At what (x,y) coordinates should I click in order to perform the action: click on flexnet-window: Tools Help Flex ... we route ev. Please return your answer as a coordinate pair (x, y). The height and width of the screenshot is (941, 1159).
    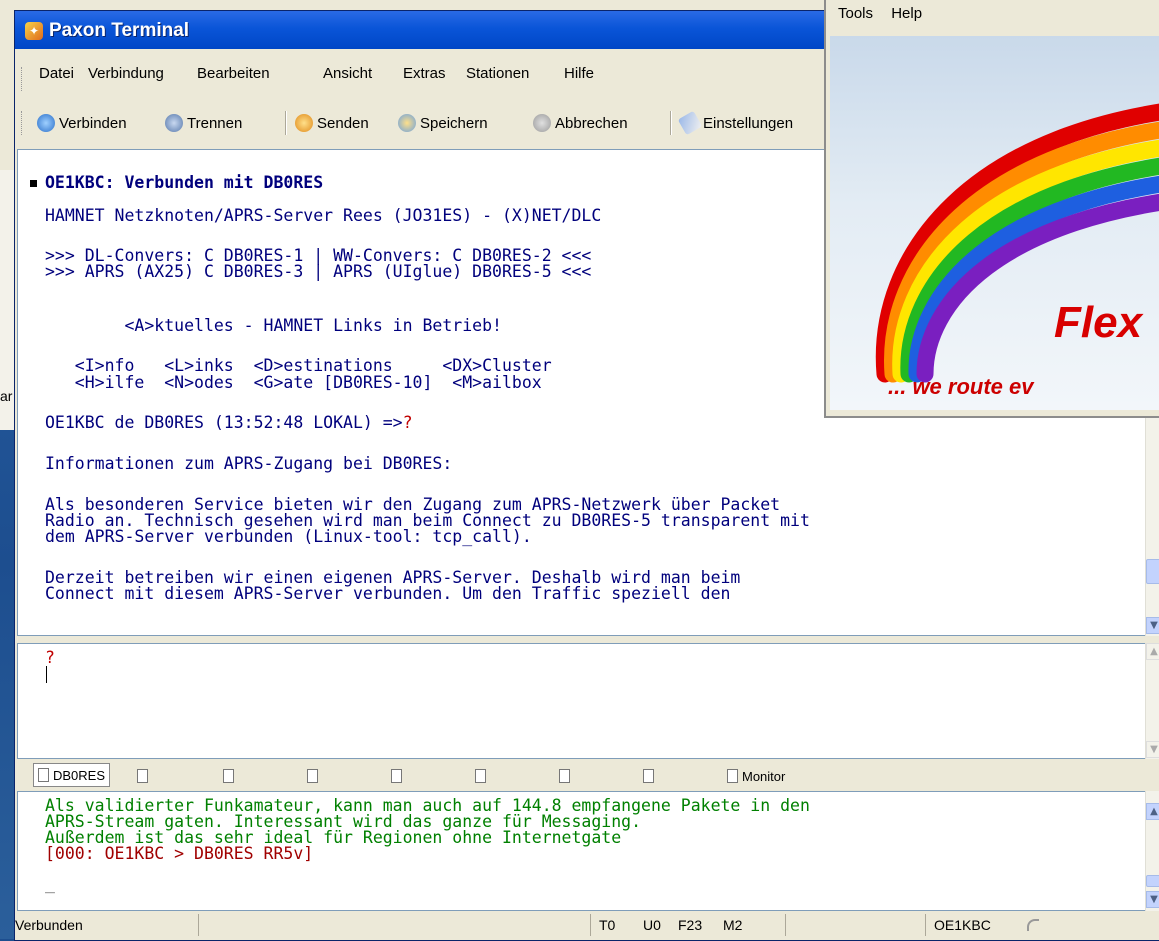
    Looking at the image, I should click on (991, 209).